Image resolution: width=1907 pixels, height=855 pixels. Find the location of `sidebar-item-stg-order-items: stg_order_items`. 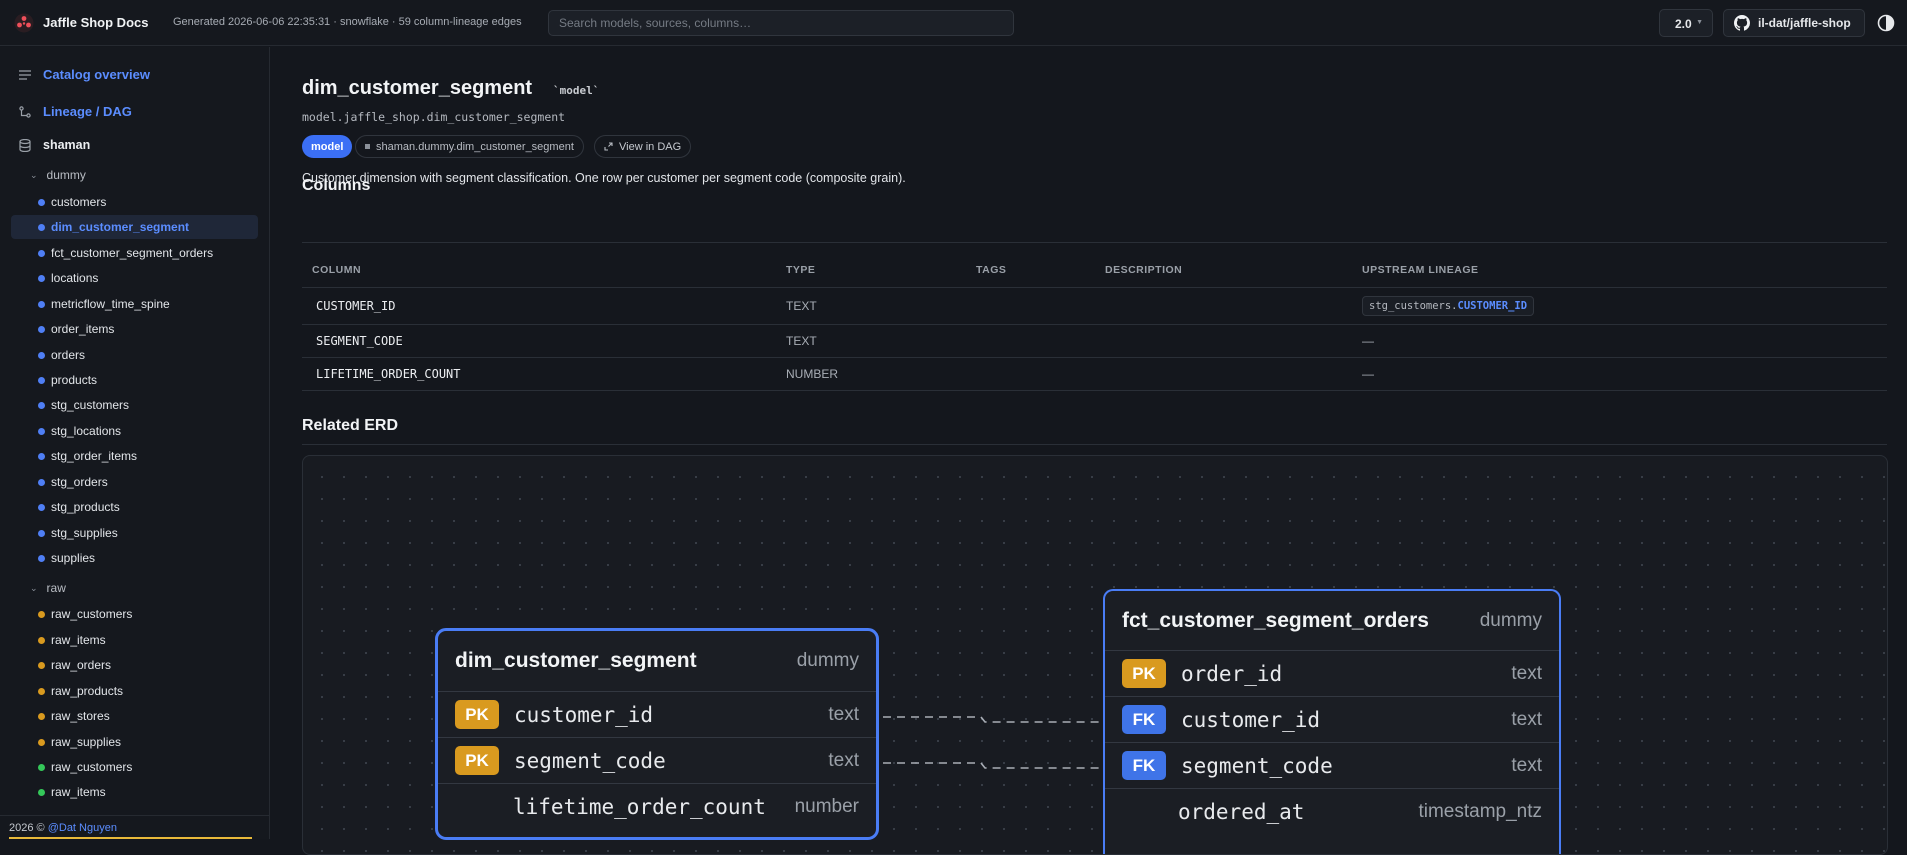

sidebar-item-stg-order-items: stg_order_items is located at coordinates (134, 456).